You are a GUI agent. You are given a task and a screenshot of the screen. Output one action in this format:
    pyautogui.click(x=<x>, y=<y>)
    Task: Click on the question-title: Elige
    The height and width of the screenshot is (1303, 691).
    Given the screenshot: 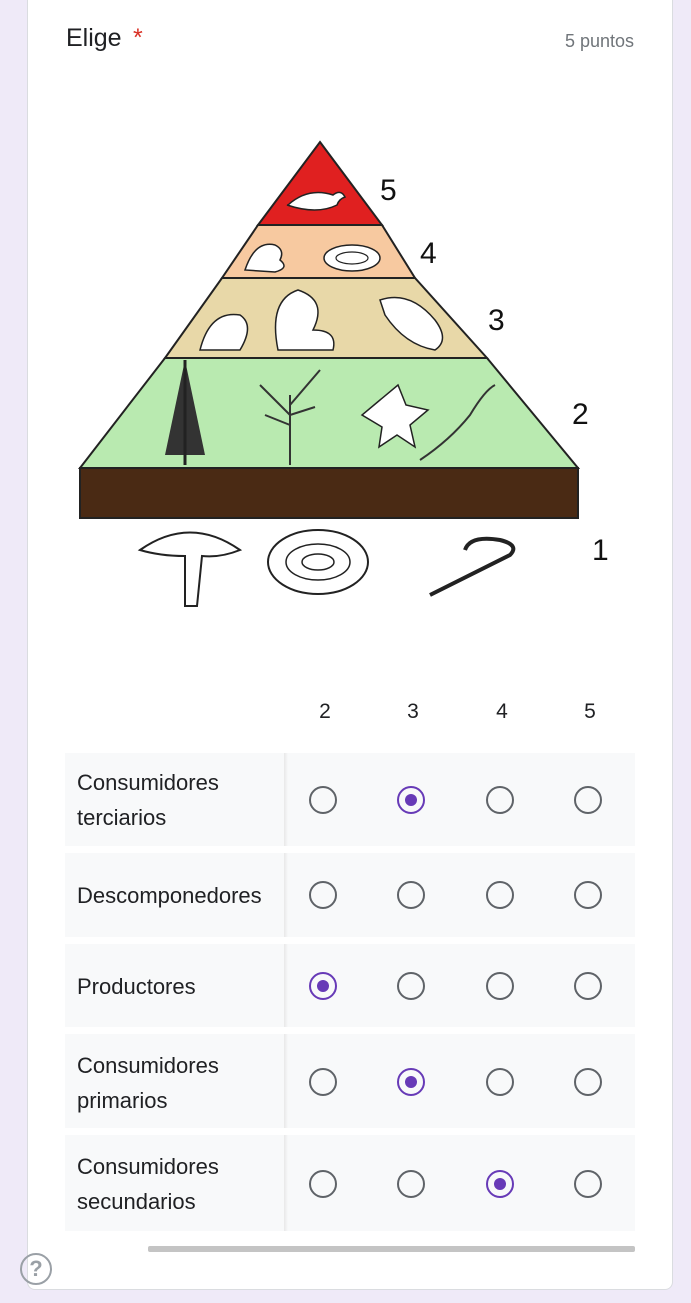 What is the action you would take?
    pyautogui.click(x=94, y=38)
    